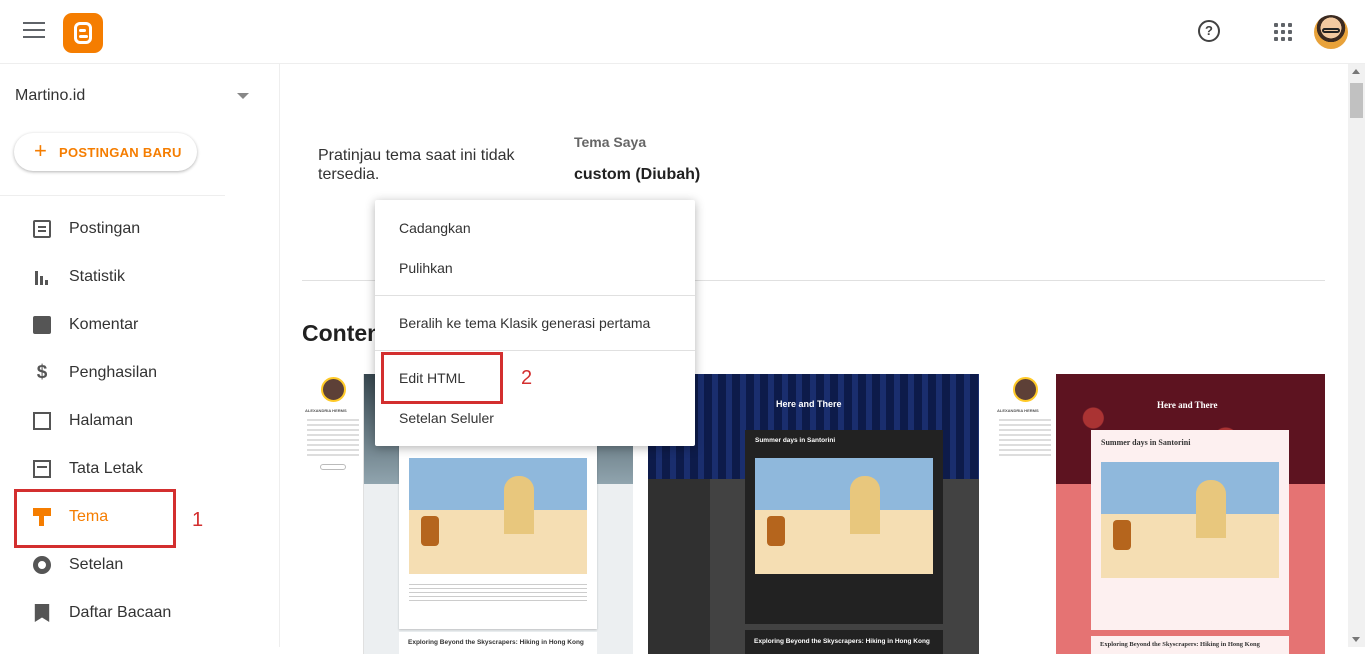  What do you see at coordinates (96, 564) in the screenshot?
I see `sidebar-item-label: Setelan` at bounding box center [96, 564].